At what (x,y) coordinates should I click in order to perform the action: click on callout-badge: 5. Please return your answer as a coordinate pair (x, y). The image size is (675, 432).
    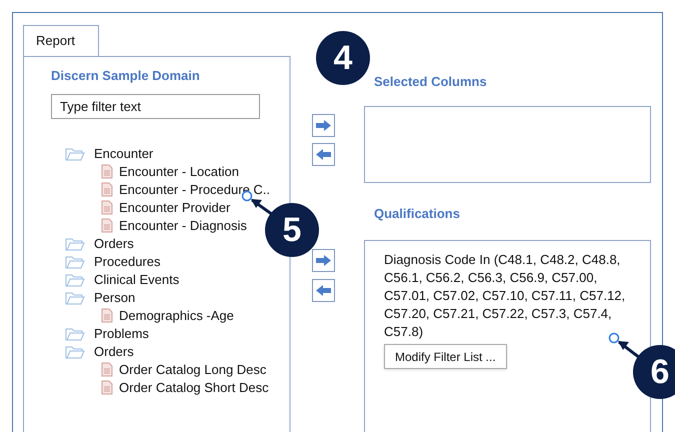
    Looking at the image, I should click on (292, 230).